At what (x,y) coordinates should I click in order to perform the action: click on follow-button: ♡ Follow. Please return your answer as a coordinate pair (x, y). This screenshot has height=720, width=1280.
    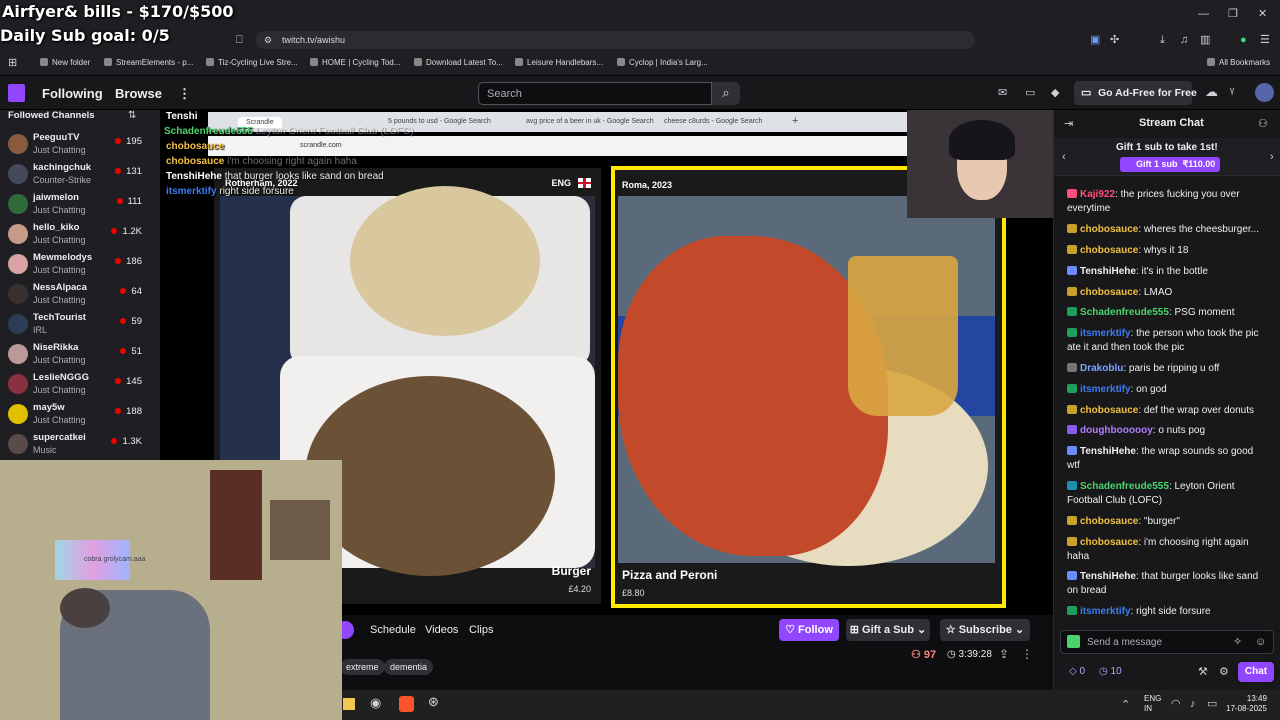
    Looking at the image, I should click on (809, 630).